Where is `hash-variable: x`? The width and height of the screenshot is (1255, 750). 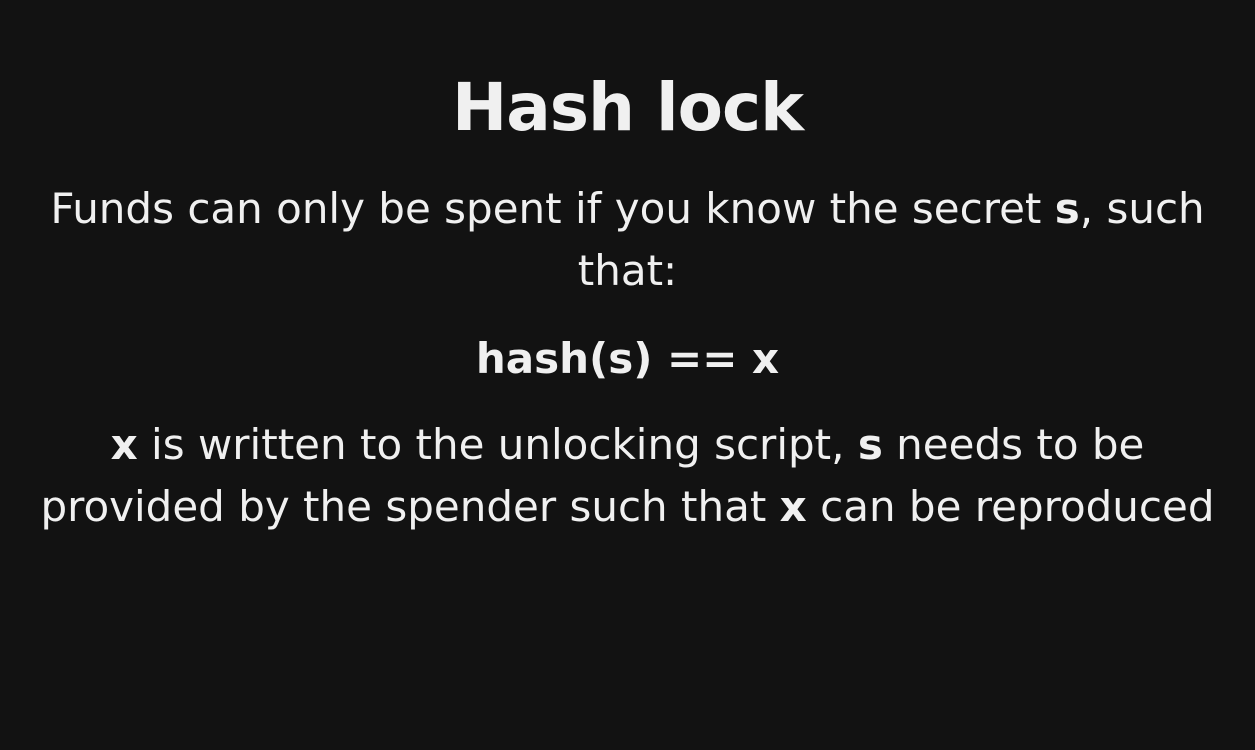
hash-variable: x is located at coordinates (124, 444).